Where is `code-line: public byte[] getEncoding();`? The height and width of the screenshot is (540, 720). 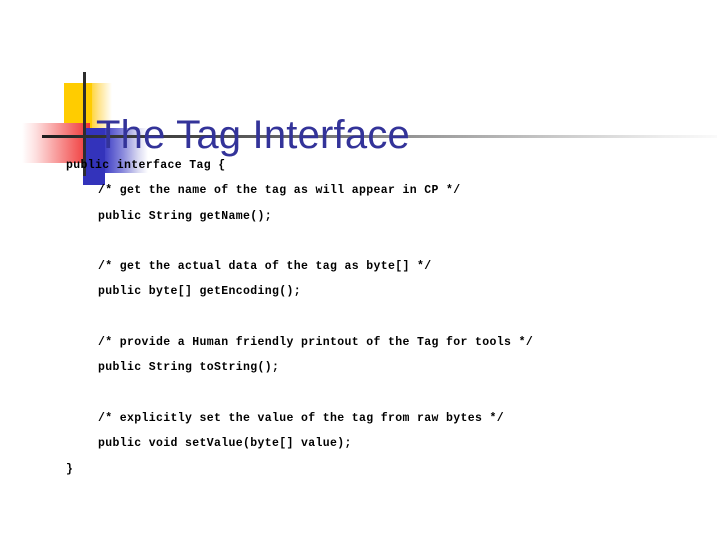 code-line: public byte[] getEncoding(); is located at coordinates (200, 292).